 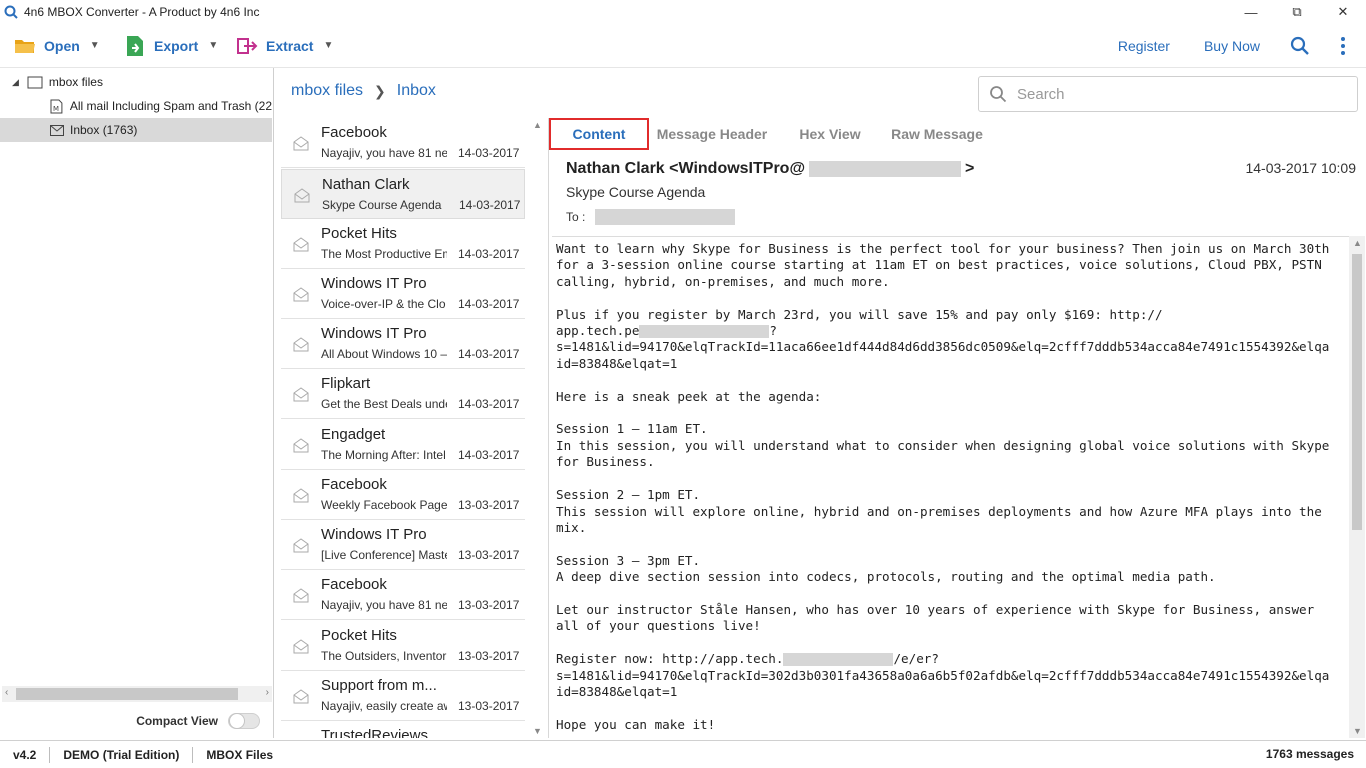 I want to click on body-line-with-redaction: app.tech.pe?, so click(x=950, y=331).